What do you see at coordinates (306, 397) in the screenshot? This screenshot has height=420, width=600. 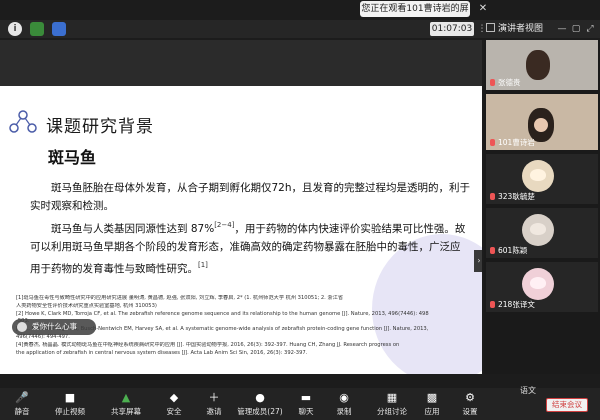 I see `chat-icon: ▬` at bounding box center [306, 397].